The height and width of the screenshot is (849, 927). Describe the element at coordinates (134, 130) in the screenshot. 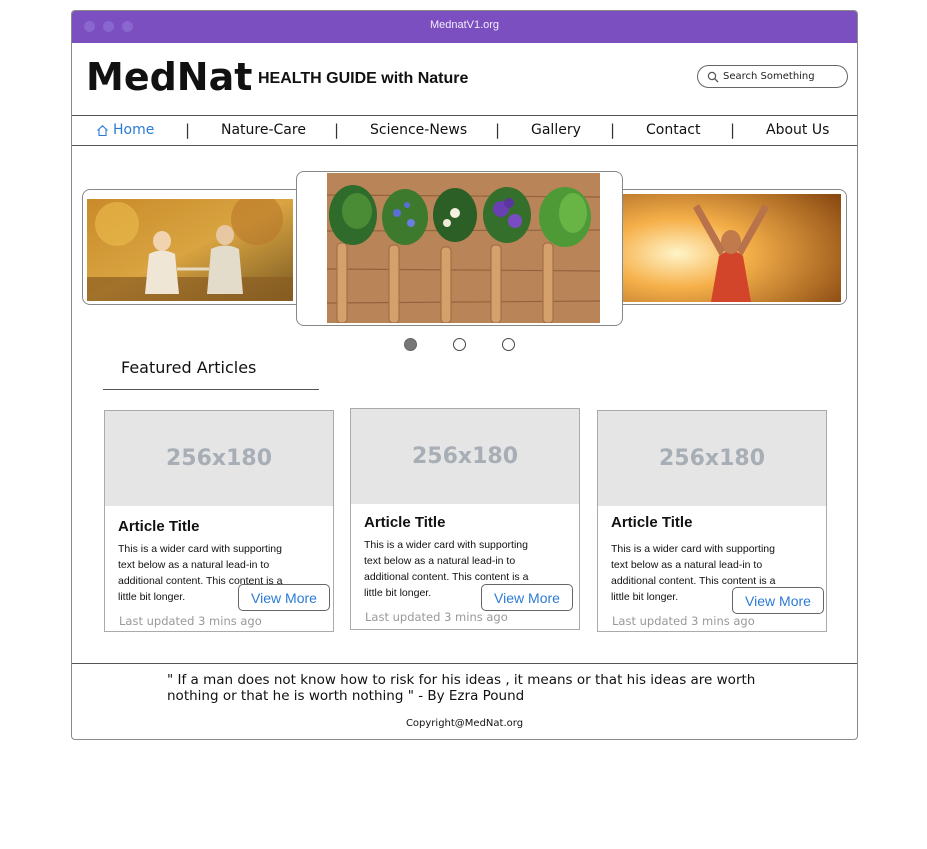

I see `nav-item-label: Home` at that location.